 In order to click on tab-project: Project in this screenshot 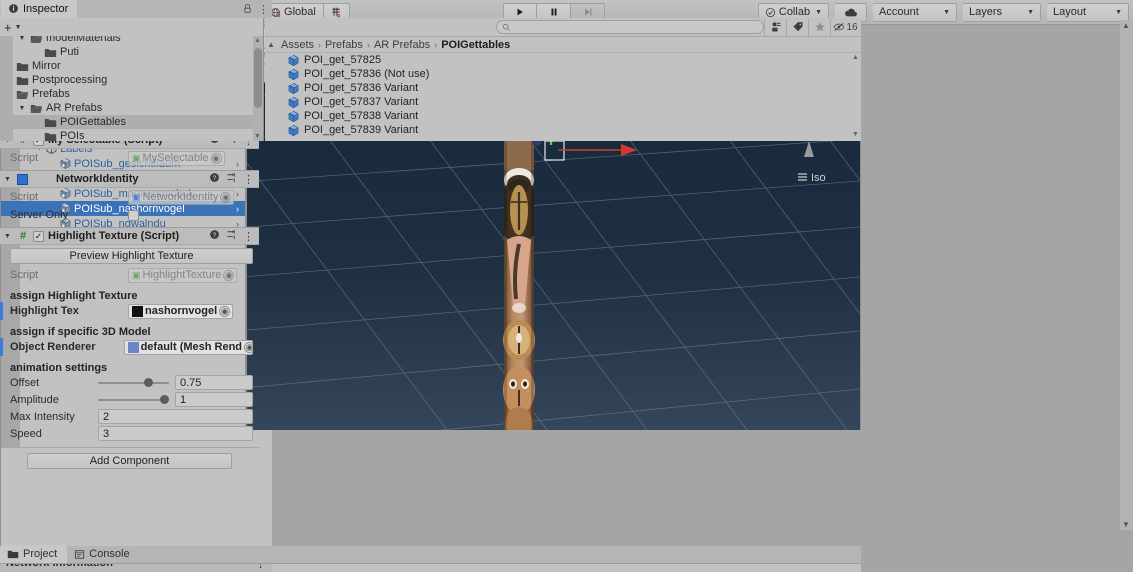, I will do `click(34, 554)`.